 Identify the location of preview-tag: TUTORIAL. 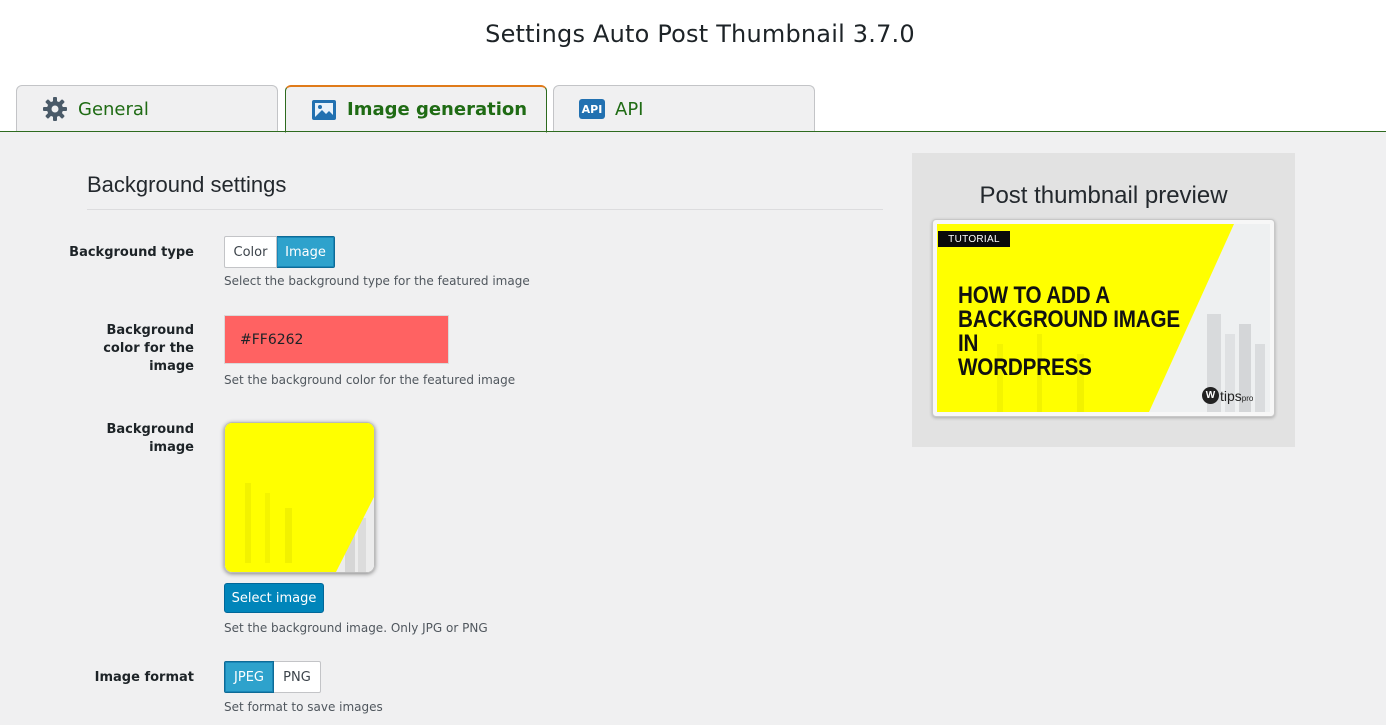
(974, 239).